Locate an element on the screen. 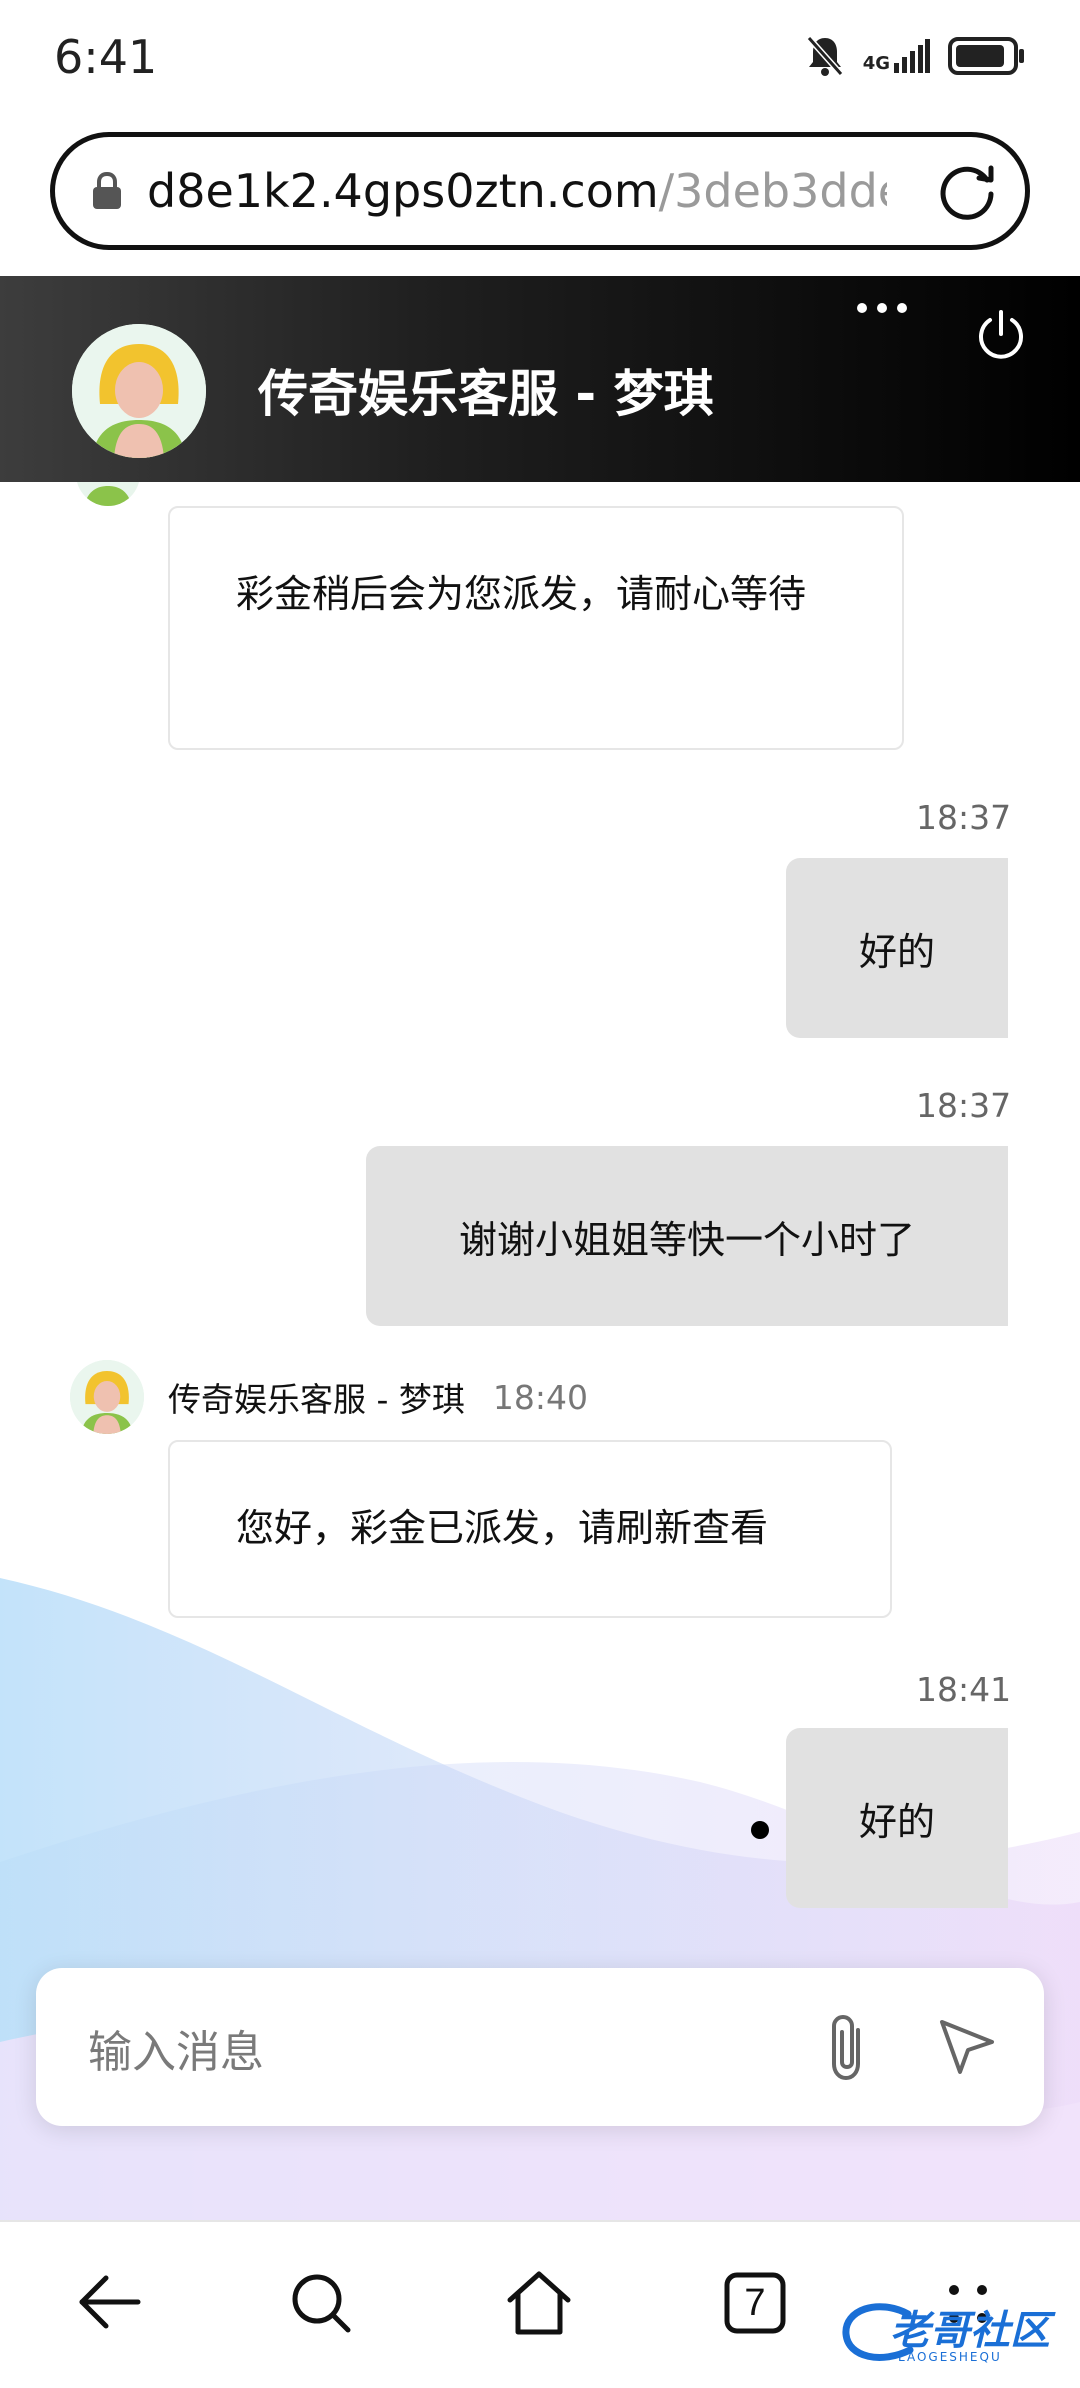  status-bar: 6:41 4G is located at coordinates (540, 59).